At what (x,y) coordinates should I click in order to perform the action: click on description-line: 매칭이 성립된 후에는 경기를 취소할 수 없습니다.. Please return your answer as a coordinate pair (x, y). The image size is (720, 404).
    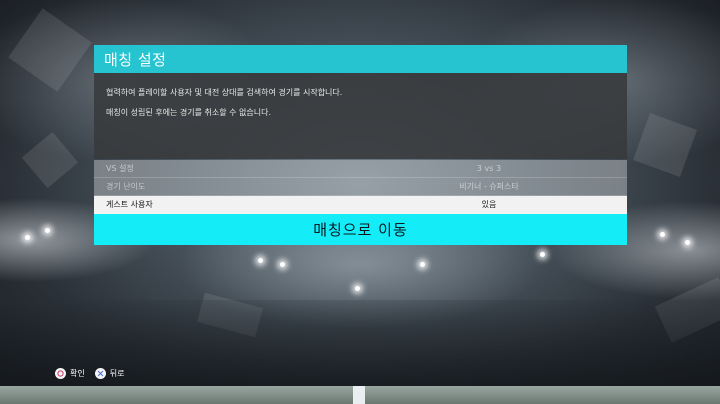
    Looking at the image, I should click on (188, 112).